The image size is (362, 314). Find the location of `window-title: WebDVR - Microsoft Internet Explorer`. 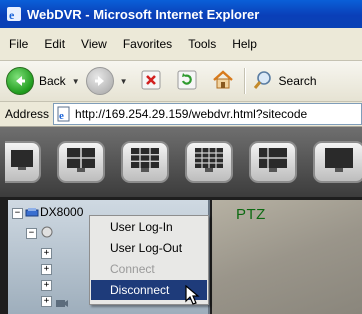

window-title: WebDVR - Microsoft Internet Explorer is located at coordinates (143, 14).